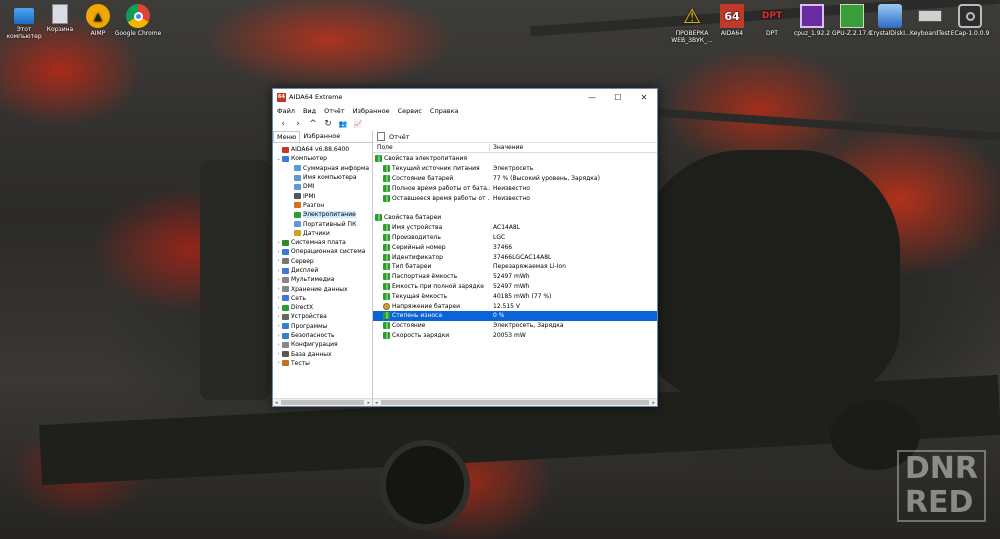 The width and height of the screenshot is (1000, 539). What do you see at coordinates (322, 223) in the screenshot?
I see `tree-item: Портативный ПК` at bounding box center [322, 223].